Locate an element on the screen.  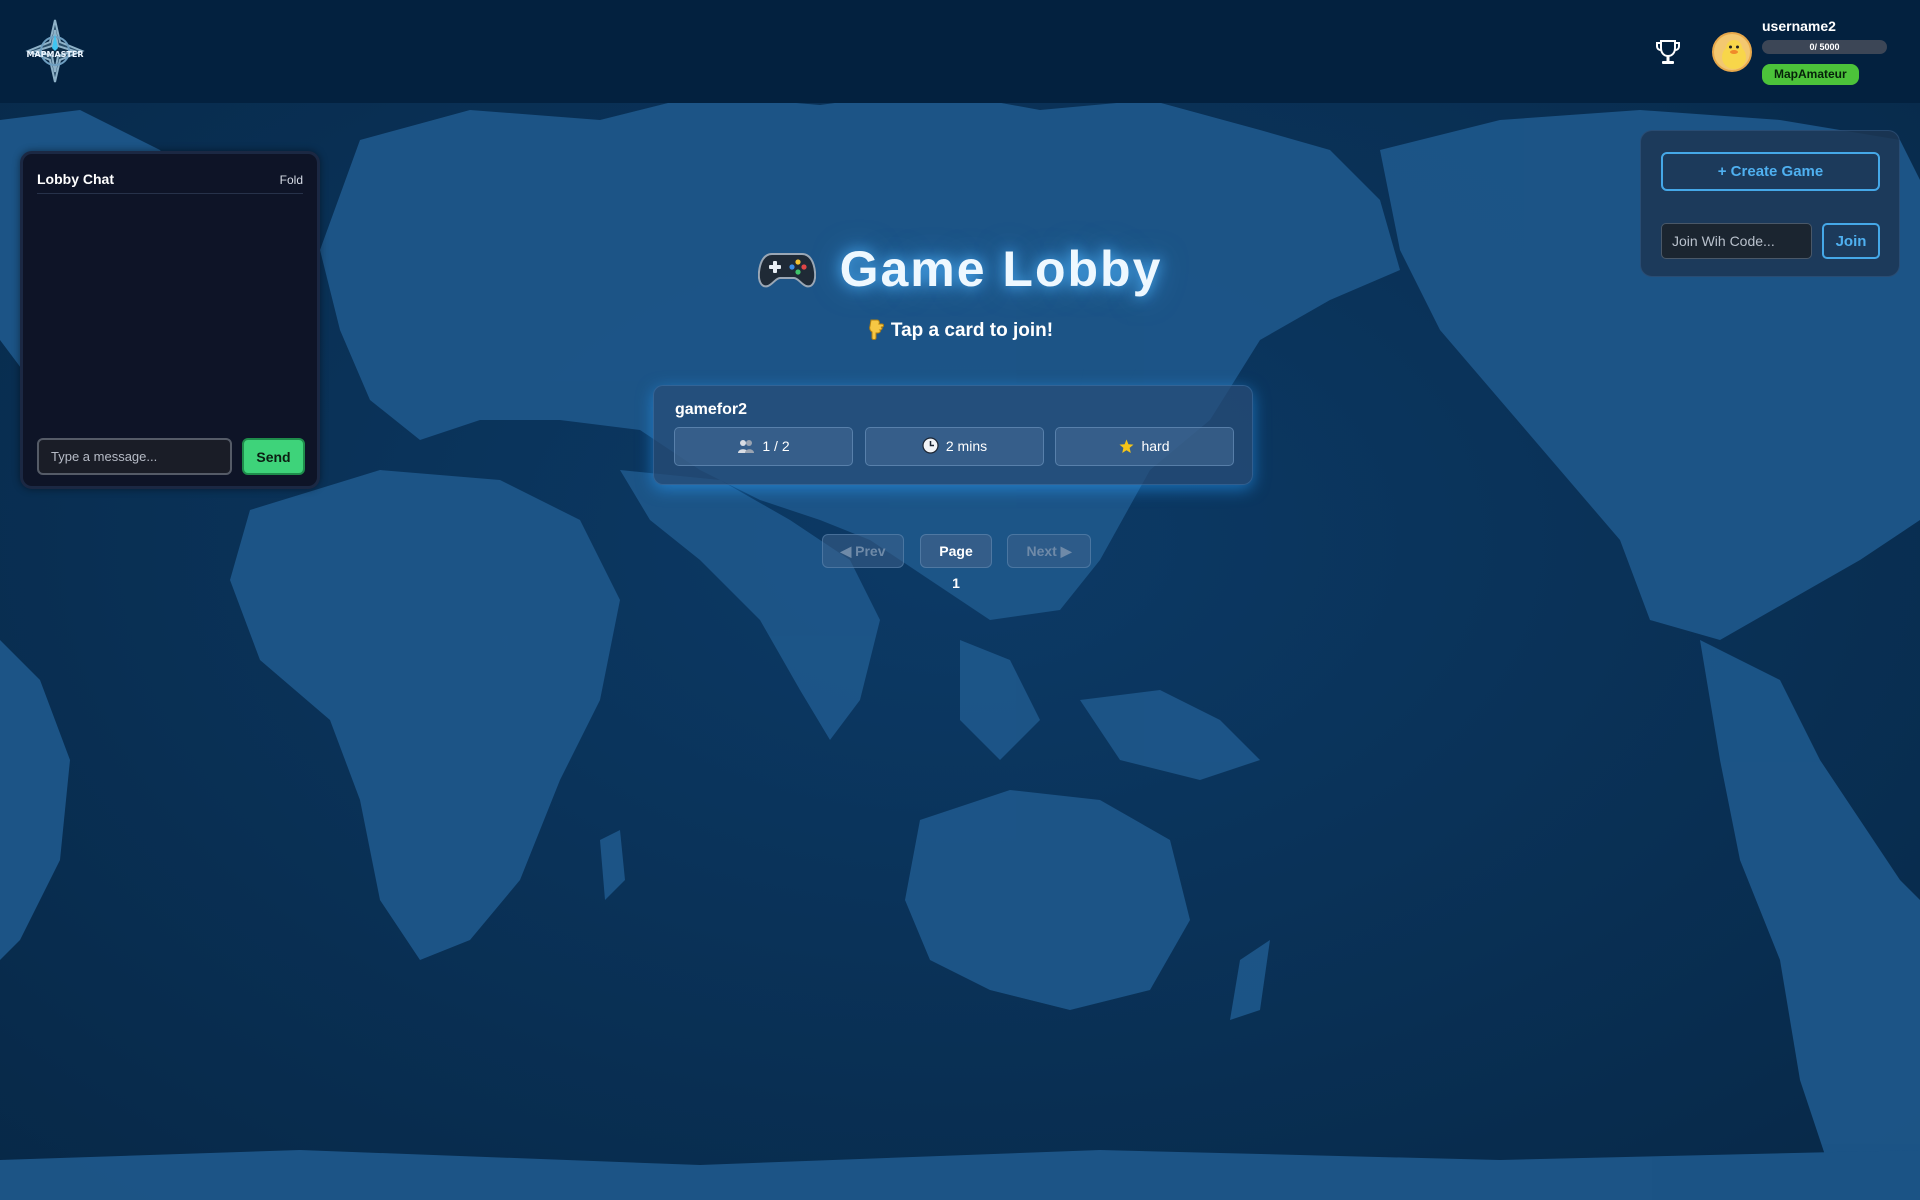
game-name: gamefor2 is located at coordinates (711, 409).